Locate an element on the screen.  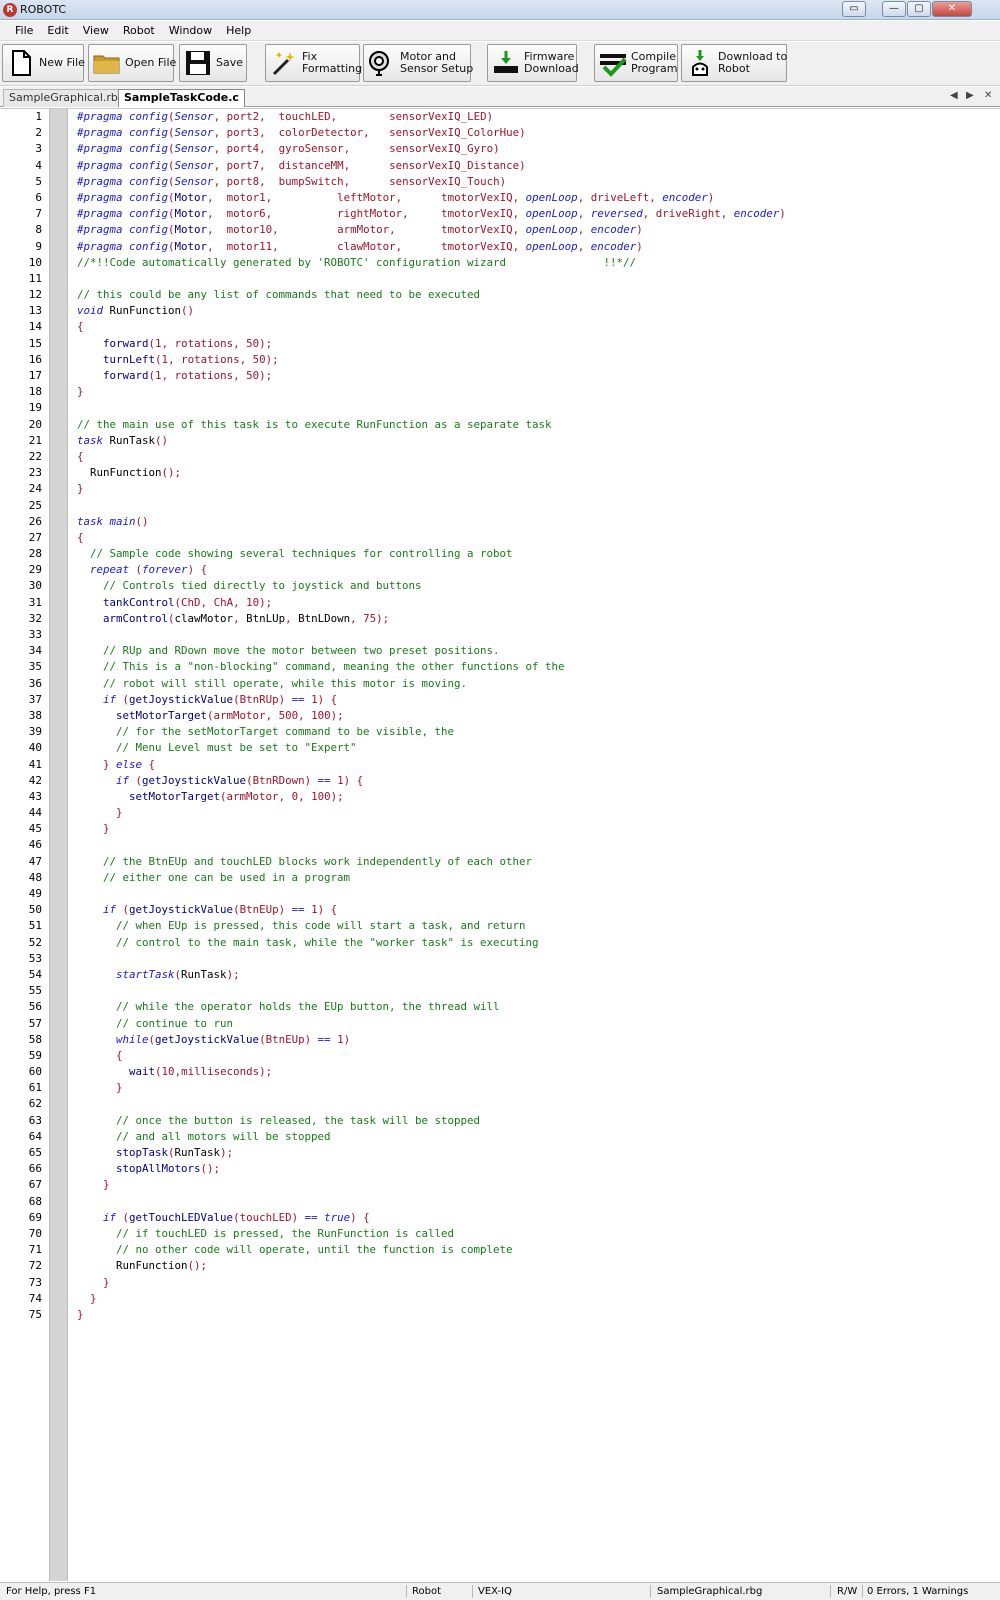
code-line: void RunFunction() is located at coordinates (536, 311).